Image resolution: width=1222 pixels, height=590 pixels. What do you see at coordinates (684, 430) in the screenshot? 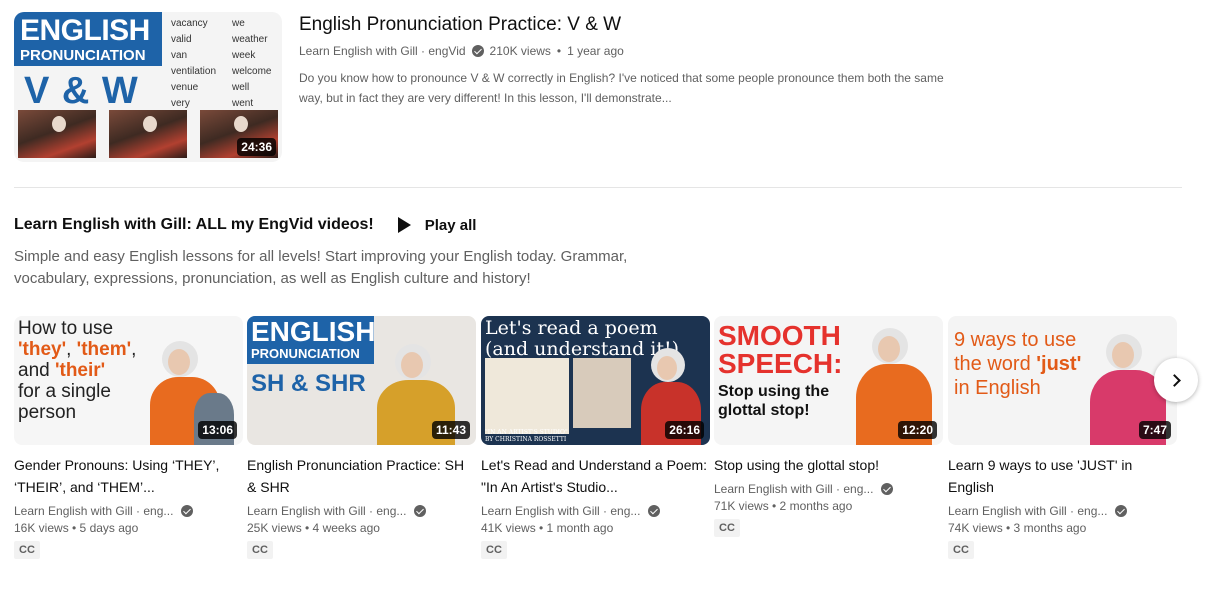
I see `duration-badge: 26:16` at bounding box center [684, 430].